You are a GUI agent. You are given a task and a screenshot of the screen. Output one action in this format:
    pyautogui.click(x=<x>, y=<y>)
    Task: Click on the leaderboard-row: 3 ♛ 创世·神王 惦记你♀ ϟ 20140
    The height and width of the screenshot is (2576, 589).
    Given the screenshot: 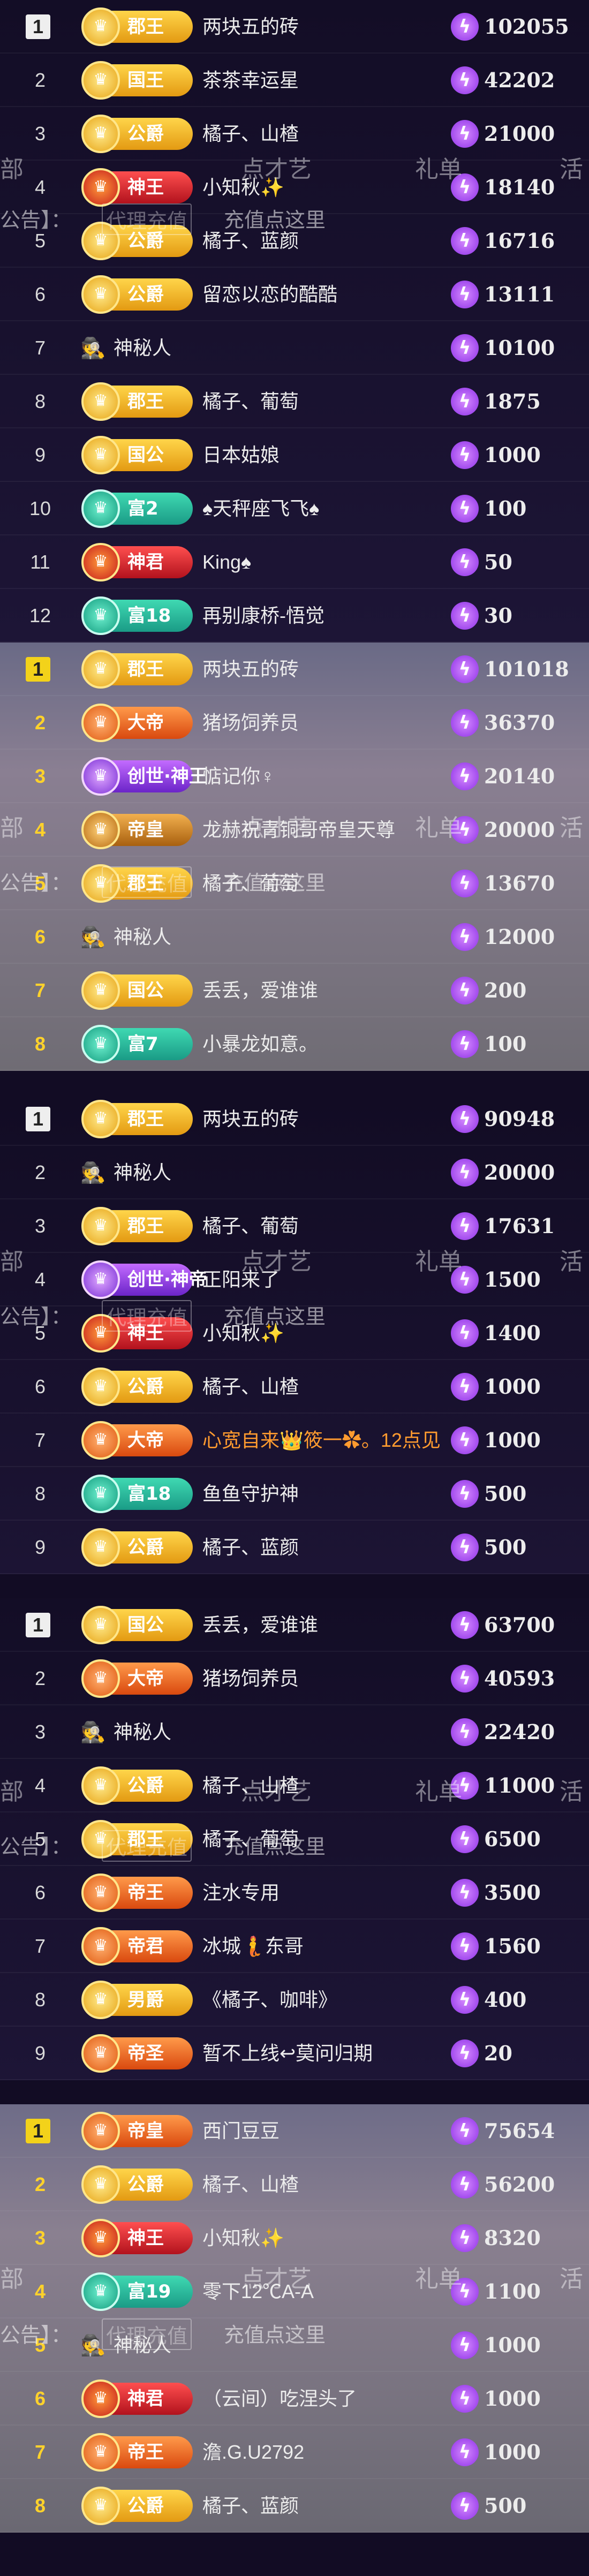 What is the action you would take?
    pyautogui.click(x=294, y=776)
    